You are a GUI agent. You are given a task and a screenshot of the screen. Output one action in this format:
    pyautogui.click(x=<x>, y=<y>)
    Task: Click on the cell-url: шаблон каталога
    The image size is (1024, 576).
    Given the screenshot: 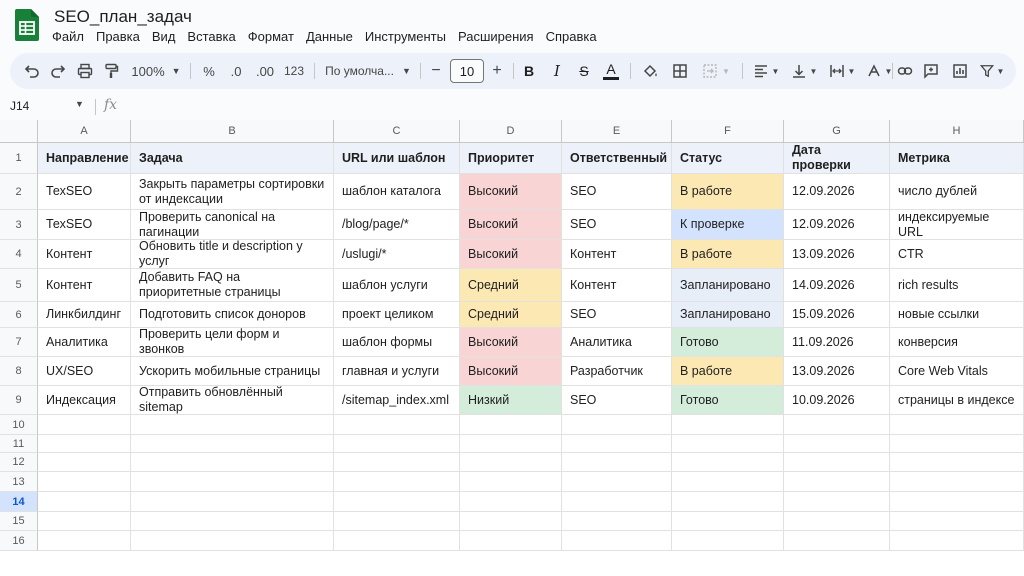 What is the action you would take?
    pyautogui.click(x=397, y=192)
    